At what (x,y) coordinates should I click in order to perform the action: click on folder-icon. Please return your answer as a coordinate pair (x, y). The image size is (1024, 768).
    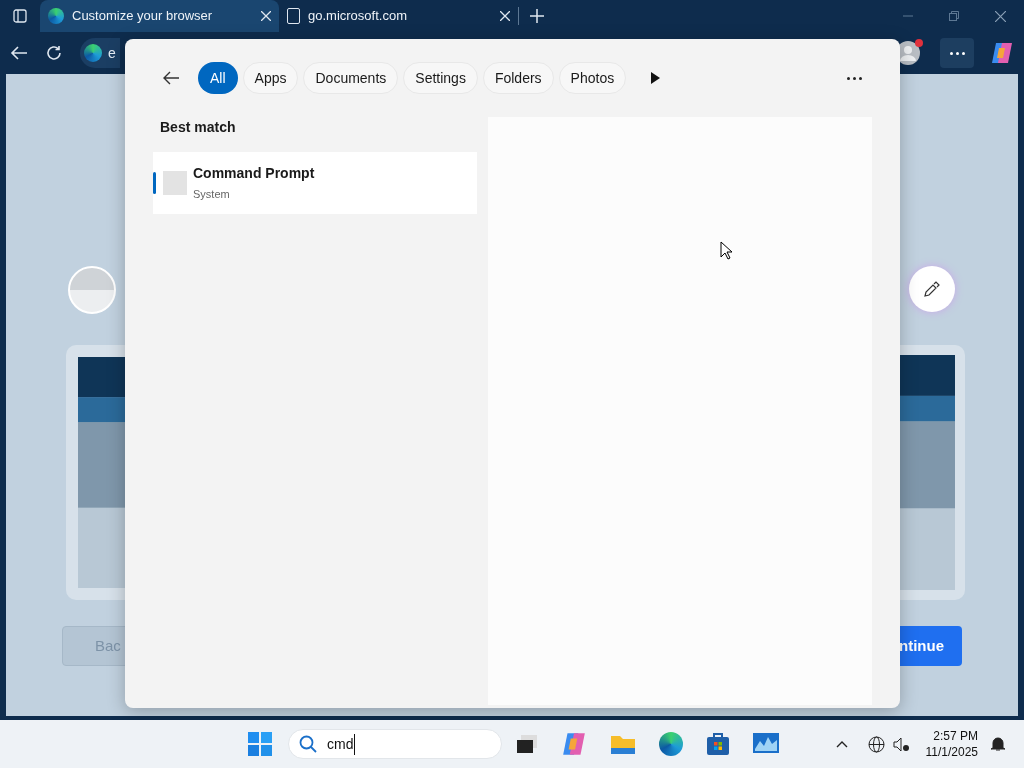
    Looking at the image, I should click on (623, 744).